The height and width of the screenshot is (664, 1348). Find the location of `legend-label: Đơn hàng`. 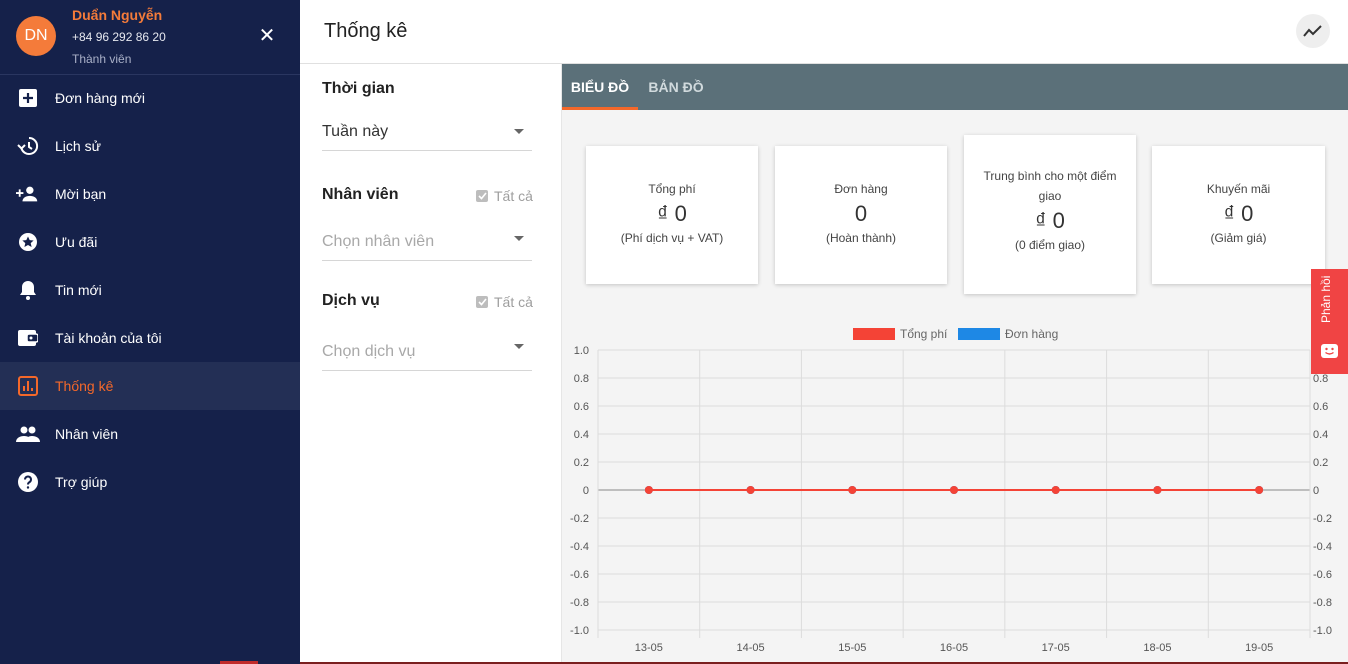

legend-label: Đơn hàng is located at coordinates (1031, 334).